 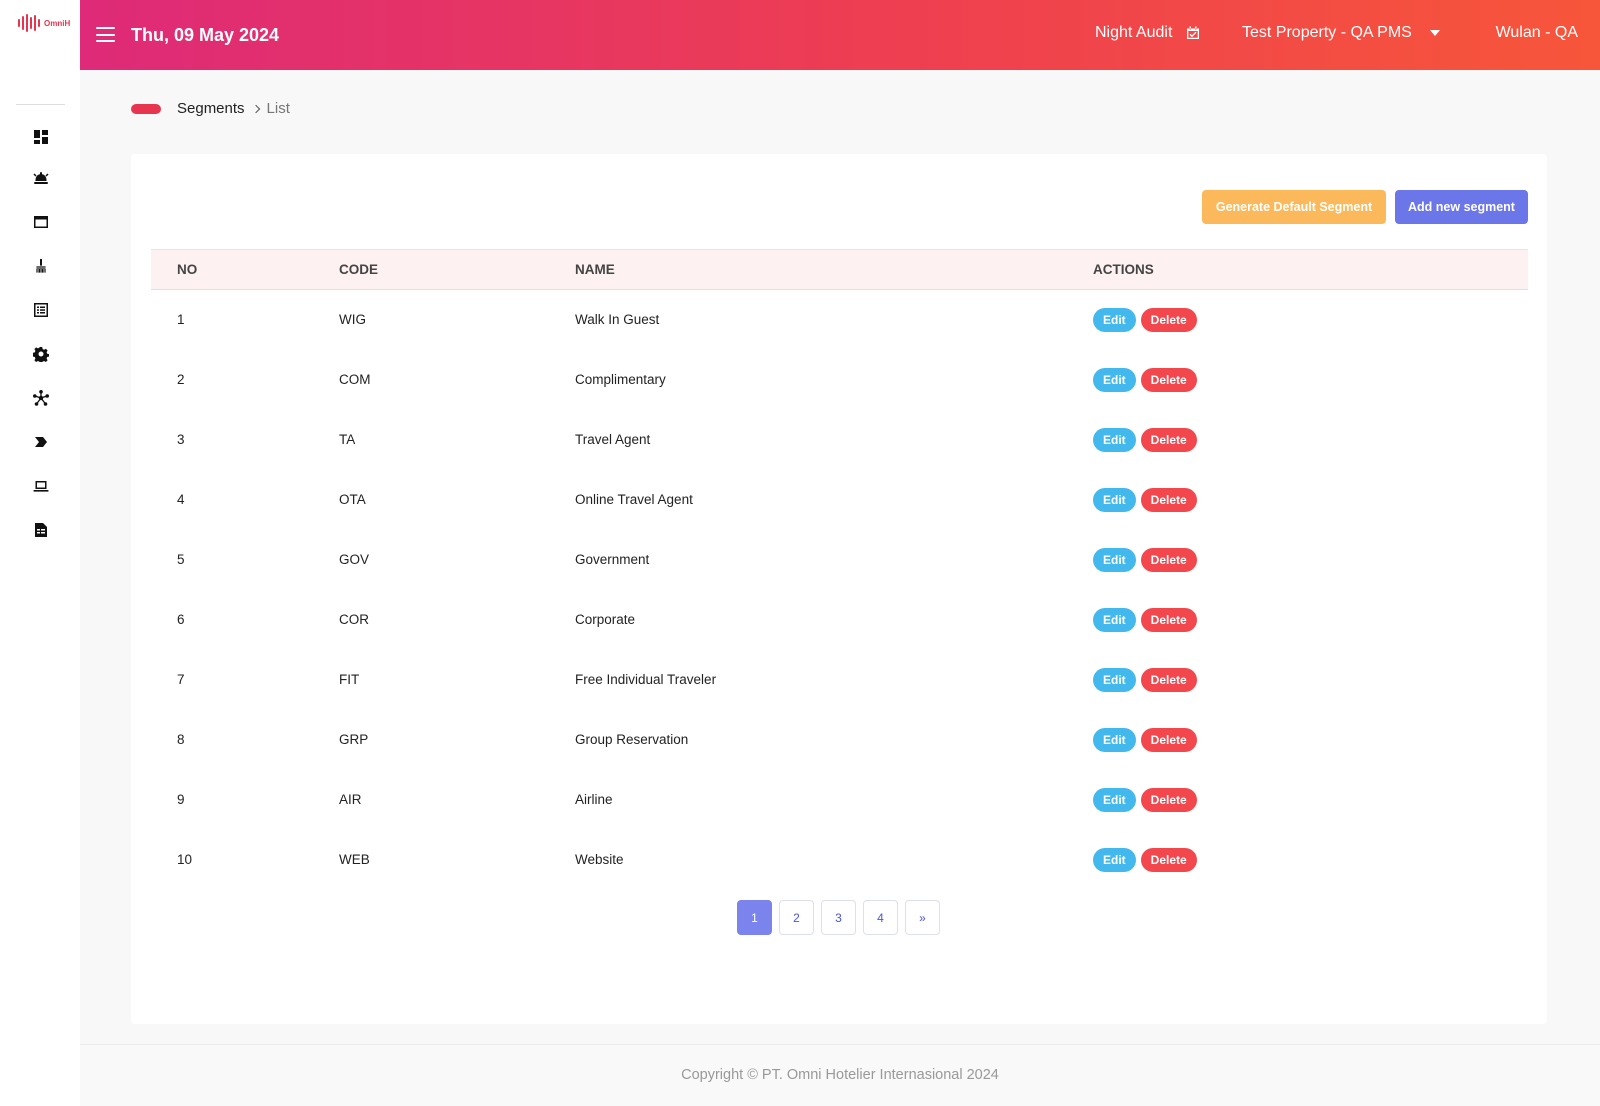 What do you see at coordinates (354, 619) in the screenshot?
I see `cell-code: COR` at bounding box center [354, 619].